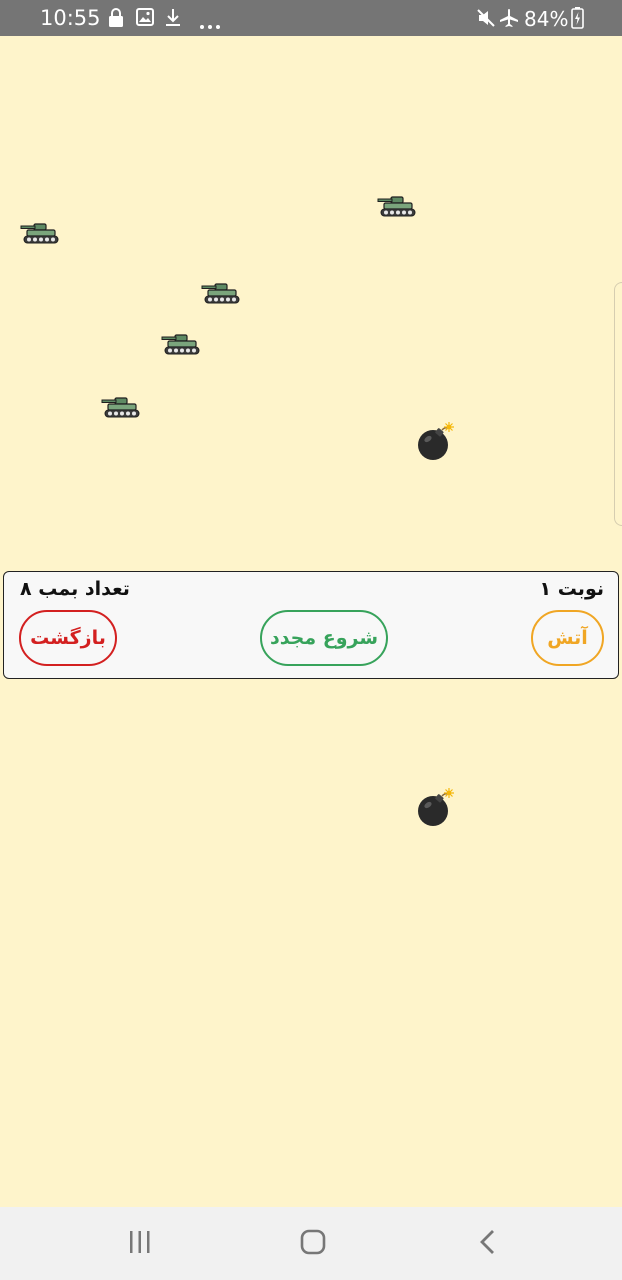  I want to click on bomb-count-label: تعداد بمب ۸, so click(75, 589).